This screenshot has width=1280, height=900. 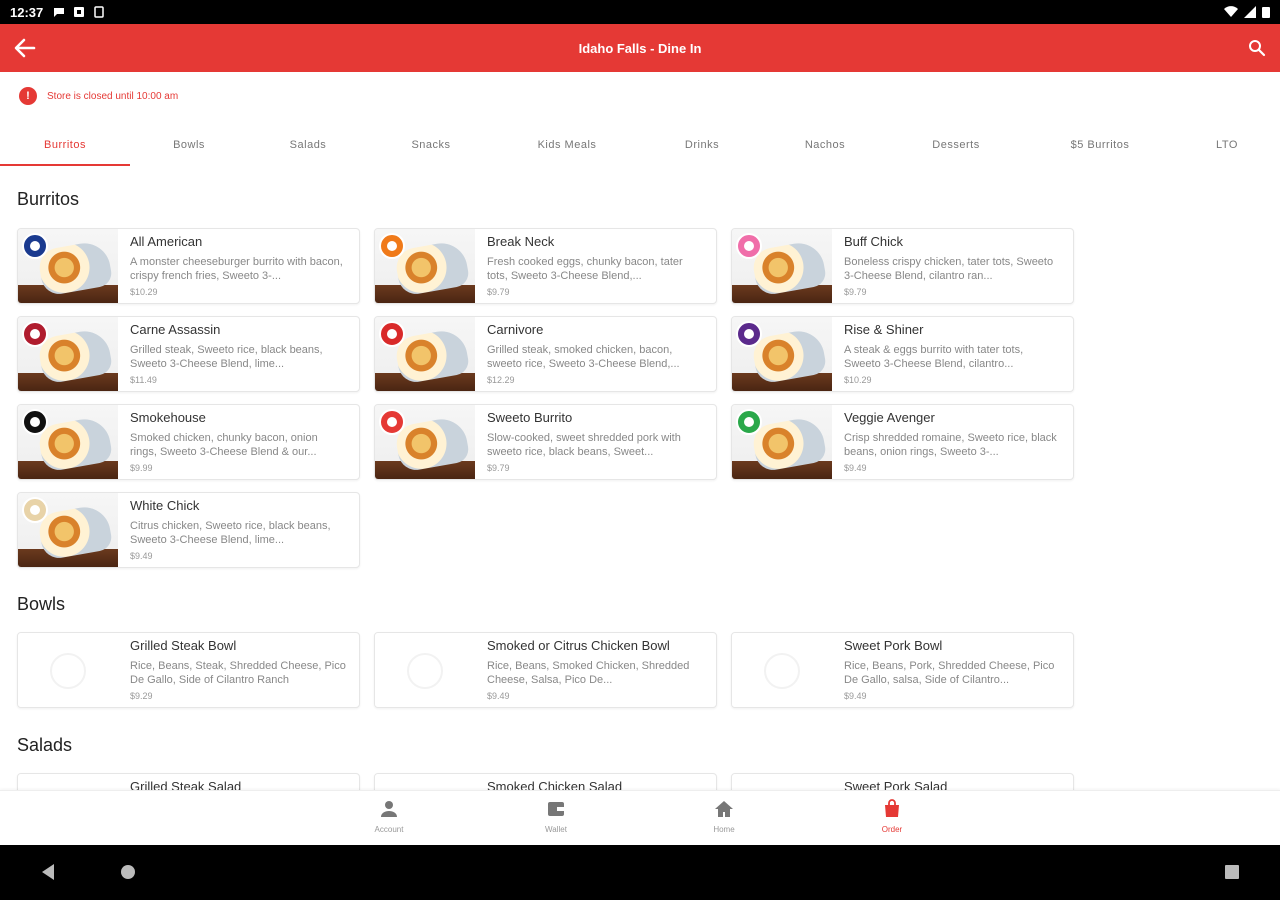 I want to click on tab-lto: LTO, so click(x=1227, y=145).